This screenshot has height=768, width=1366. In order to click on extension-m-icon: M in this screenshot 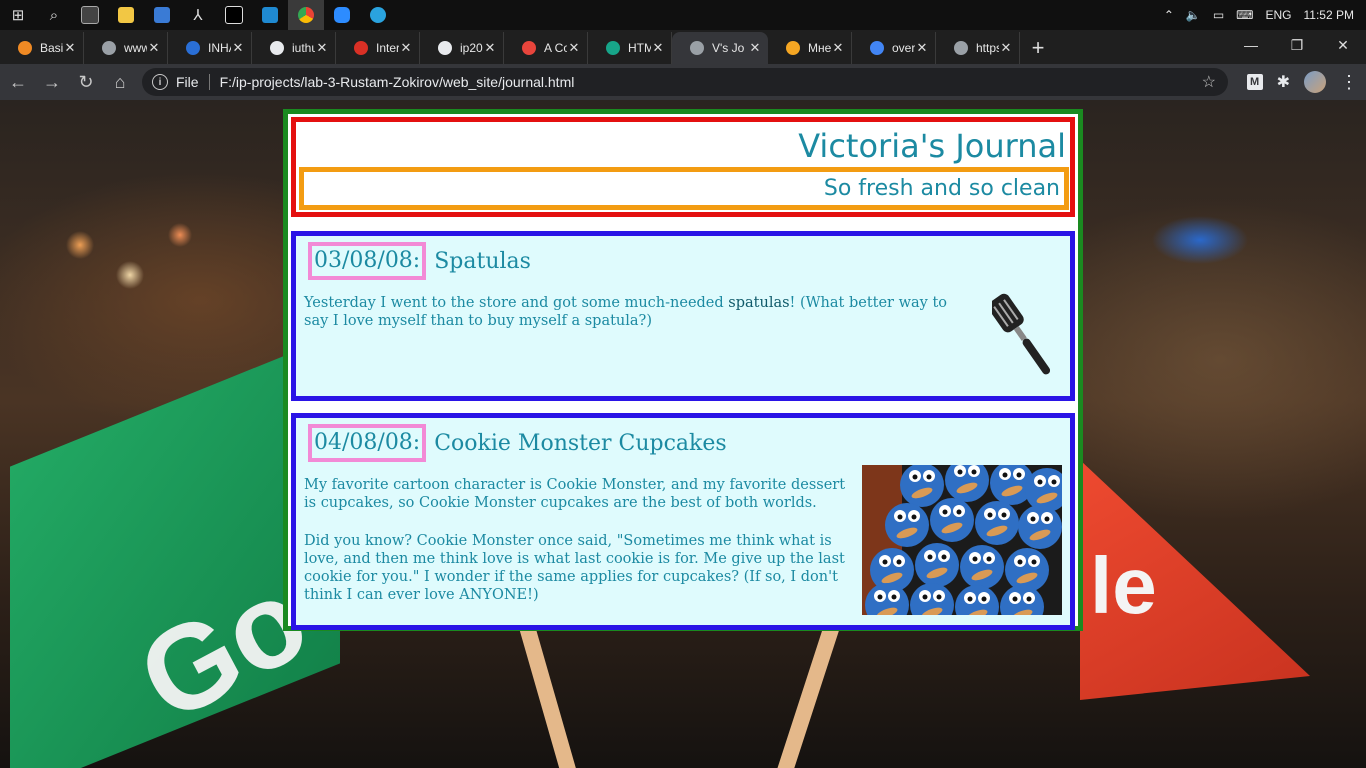, I will do `click(1254, 82)`.